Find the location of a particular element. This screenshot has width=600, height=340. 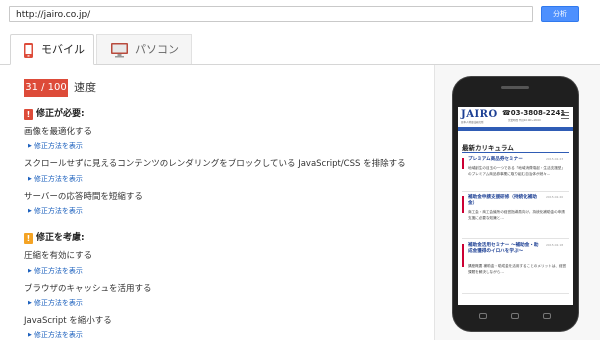

url-bar: http://jairo.co.jp/ 分析 is located at coordinates (300, 15).